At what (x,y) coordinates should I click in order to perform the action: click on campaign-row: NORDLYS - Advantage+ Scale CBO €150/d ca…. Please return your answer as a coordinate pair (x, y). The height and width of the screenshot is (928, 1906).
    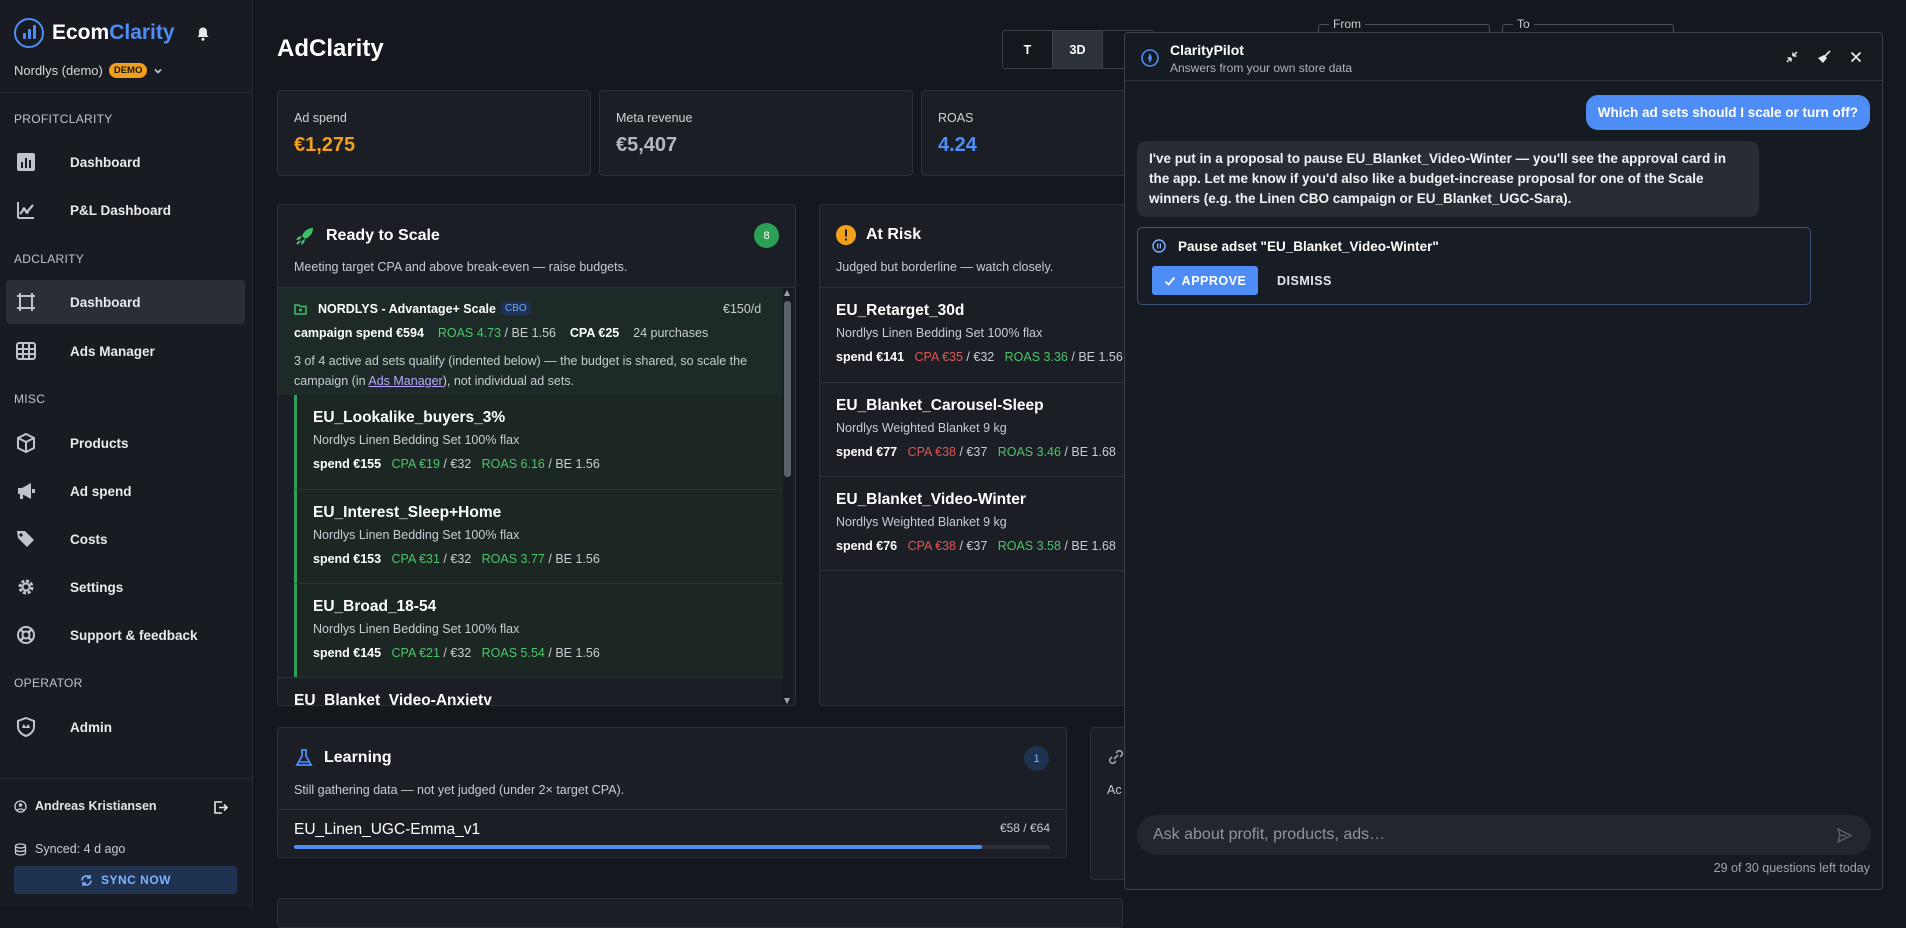
    Looking at the image, I should click on (530, 341).